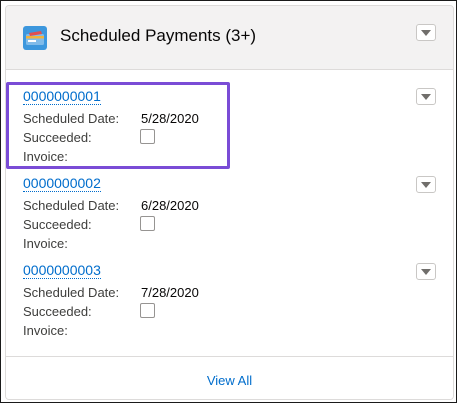 Image resolution: width=457 pixels, height=403 pixels. Describe the element at coordinates (62, 270) in the screenshot. I see `record-link: 0000000003` at that location.